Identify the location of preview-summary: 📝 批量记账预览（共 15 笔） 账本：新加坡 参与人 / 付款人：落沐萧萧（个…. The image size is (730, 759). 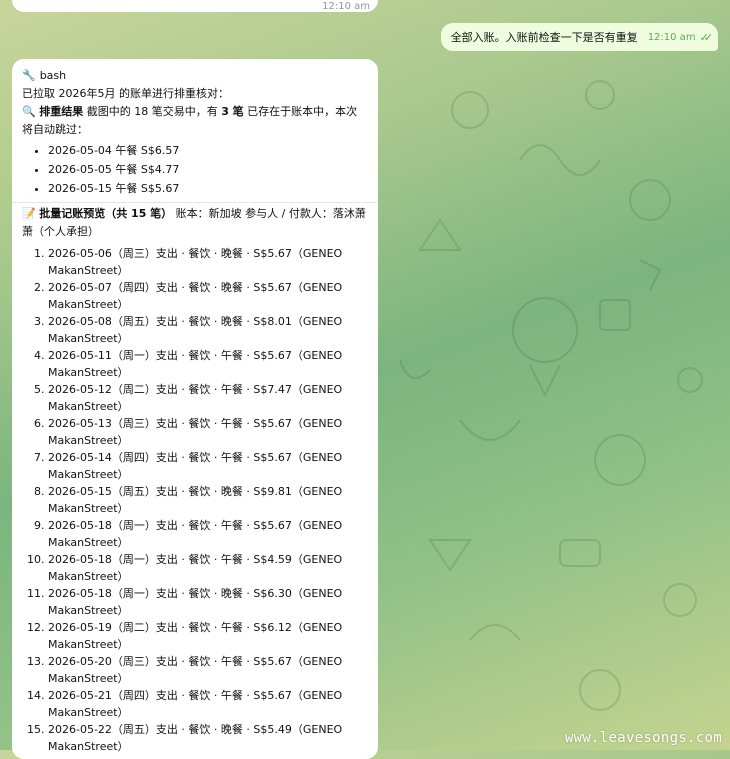
(195, 223).